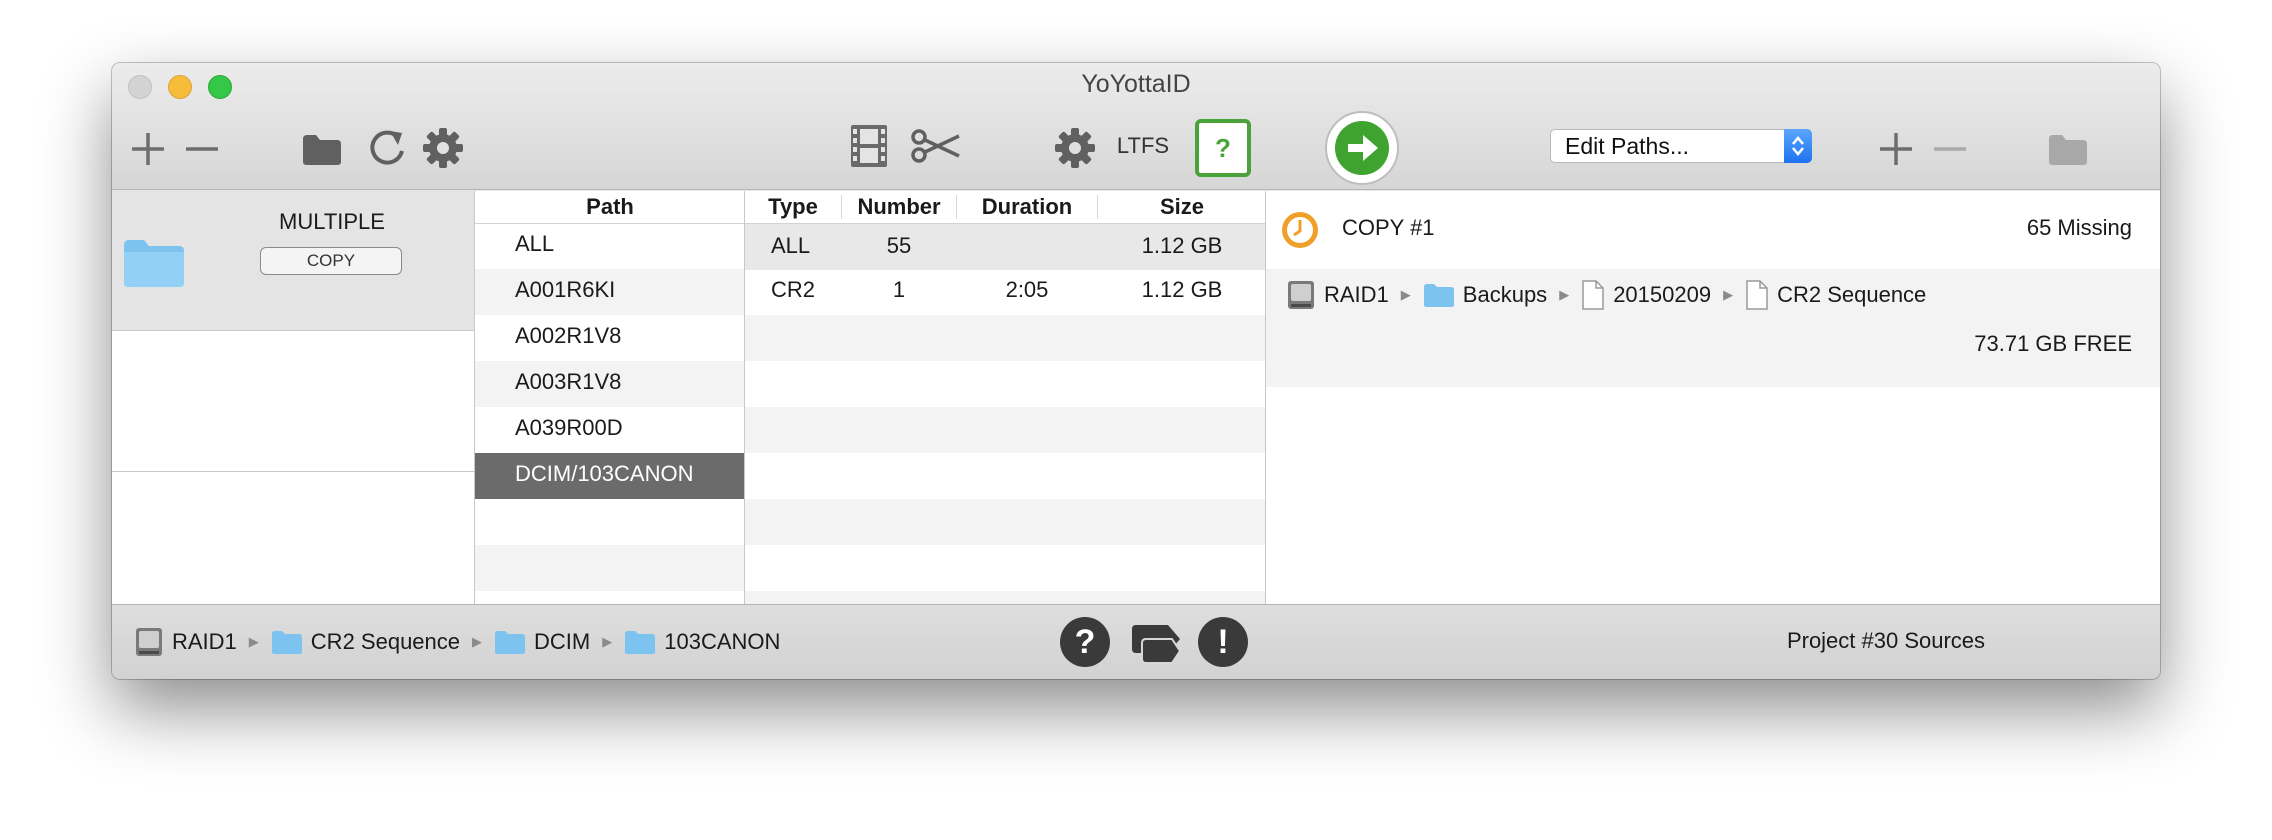  Describe the element at coordinates (604, 474) in the screenshot. I see `path-item-selected: DCIM/103CANON` at that location.